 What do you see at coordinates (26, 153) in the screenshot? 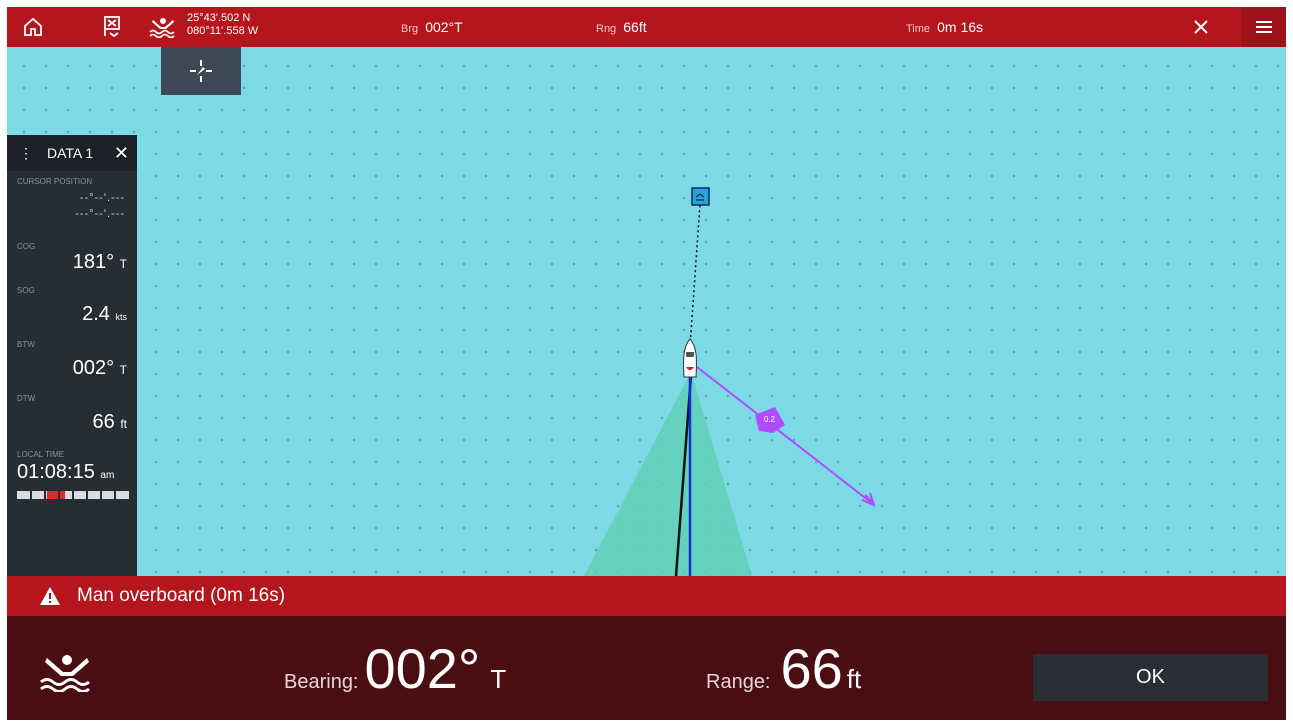
I see `panel-options-icon: ⋮` at bounding box center [26, 153].